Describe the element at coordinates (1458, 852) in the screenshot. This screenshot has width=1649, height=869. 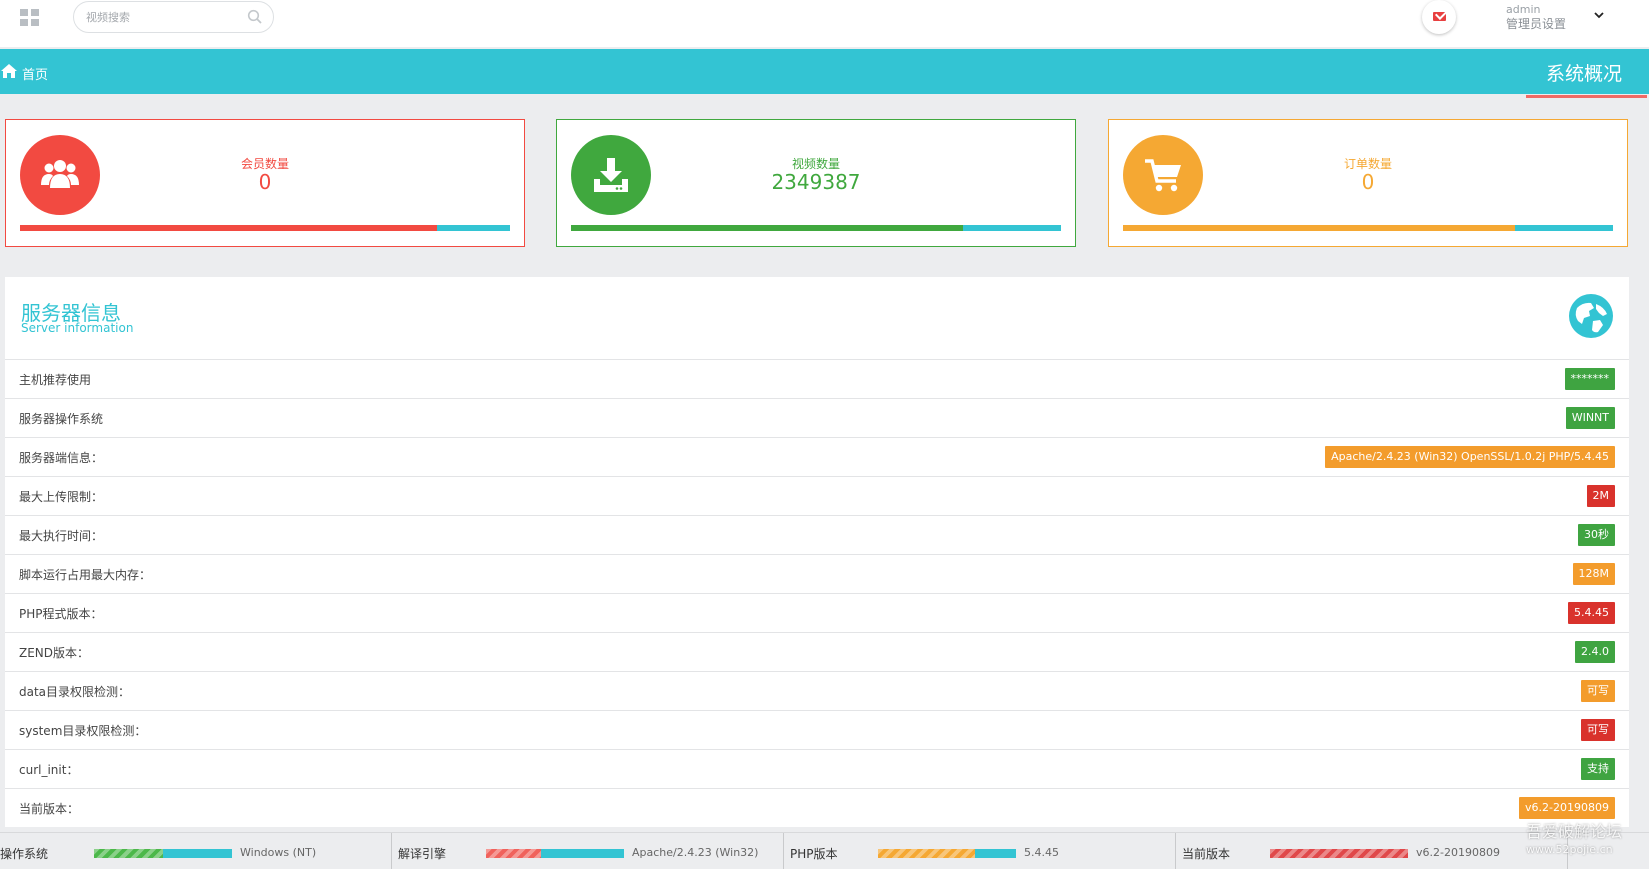
I see `footer-value: v6.2-20190809` at that location.